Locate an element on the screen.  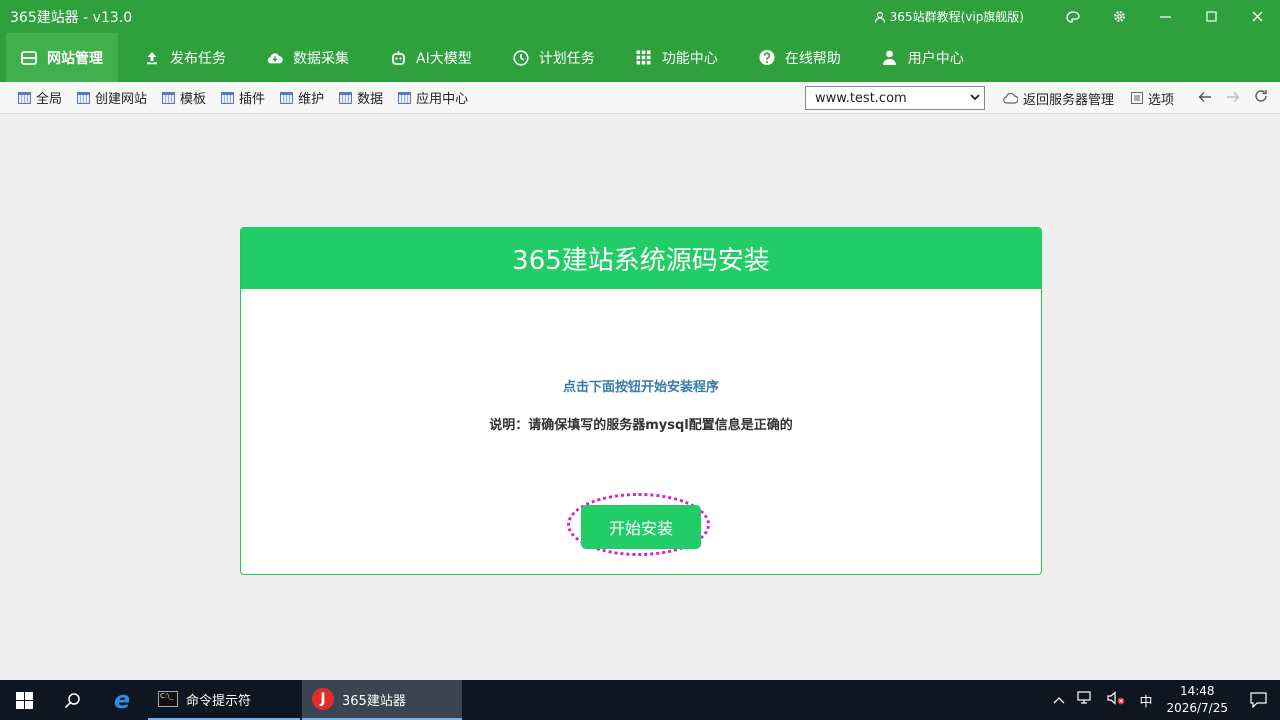
forward-arrow-icon is located at coordinates (1233, 98).